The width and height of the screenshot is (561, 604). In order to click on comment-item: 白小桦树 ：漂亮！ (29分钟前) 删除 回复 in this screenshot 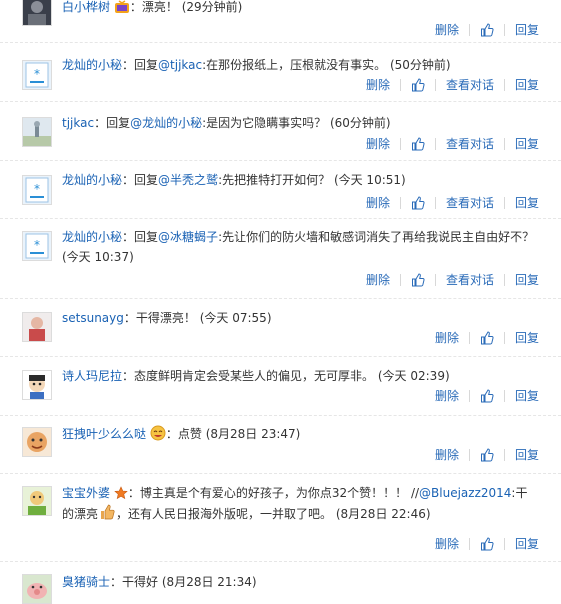, I will do `click(280, 21)`.